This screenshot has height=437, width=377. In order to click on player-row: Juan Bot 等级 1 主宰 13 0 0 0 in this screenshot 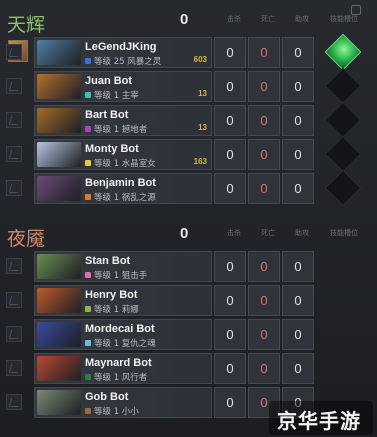, I will do `click(159, 86)`.